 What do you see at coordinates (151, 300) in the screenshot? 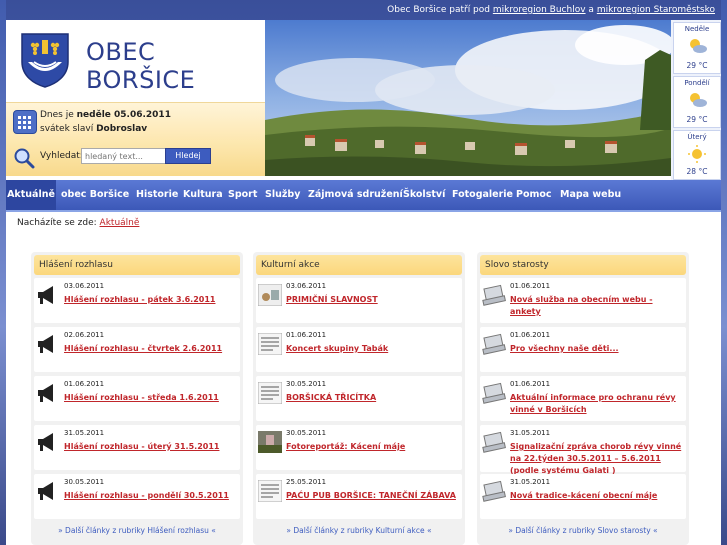
I see `item-link: Hlášení rozhlasu - pátek 3.6.2011` at bounding box center [151, 300].